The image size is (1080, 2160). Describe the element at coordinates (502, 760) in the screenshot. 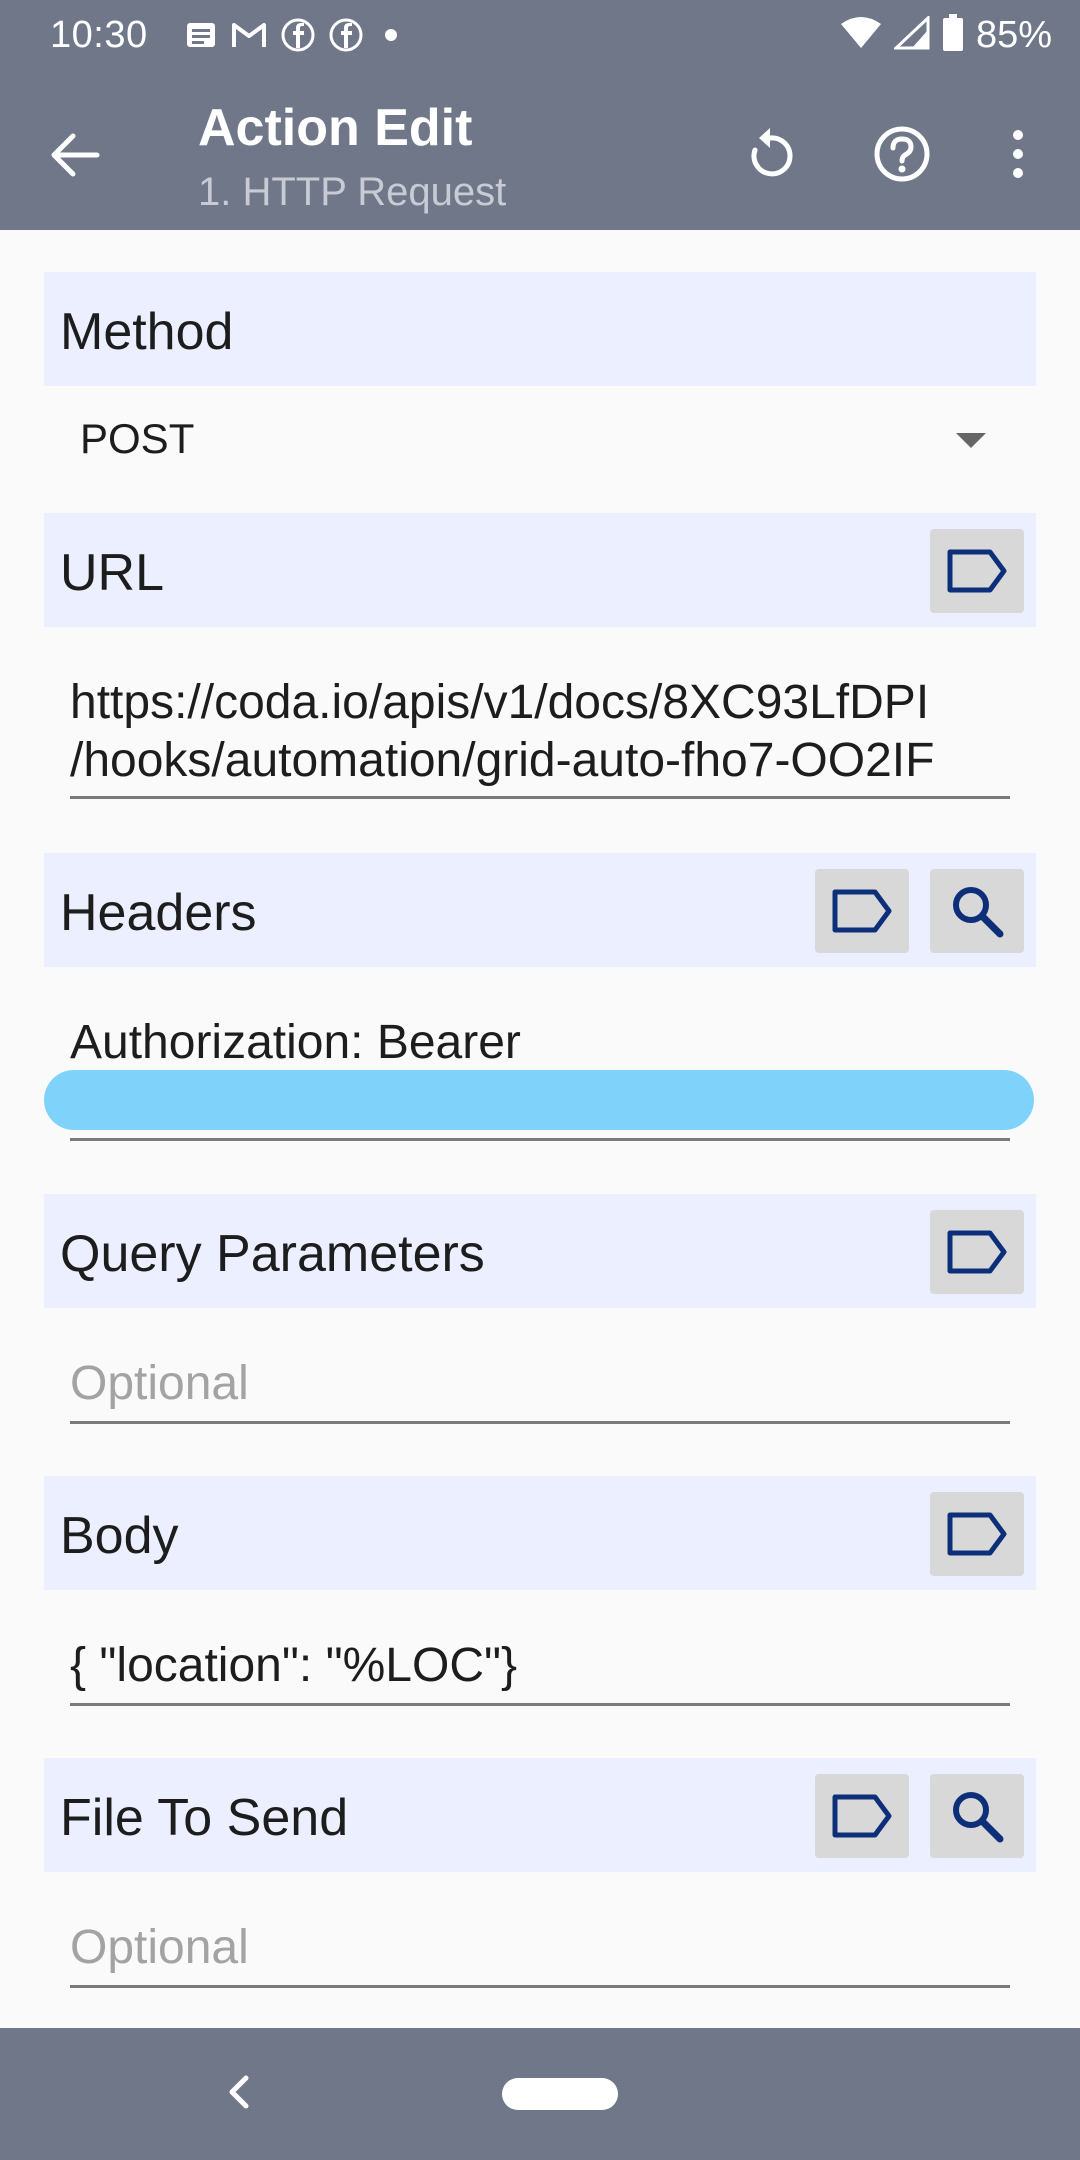

I see `url-value-line2: /hooks/automation/grid-auto-fho7-OO2IF` at that location.